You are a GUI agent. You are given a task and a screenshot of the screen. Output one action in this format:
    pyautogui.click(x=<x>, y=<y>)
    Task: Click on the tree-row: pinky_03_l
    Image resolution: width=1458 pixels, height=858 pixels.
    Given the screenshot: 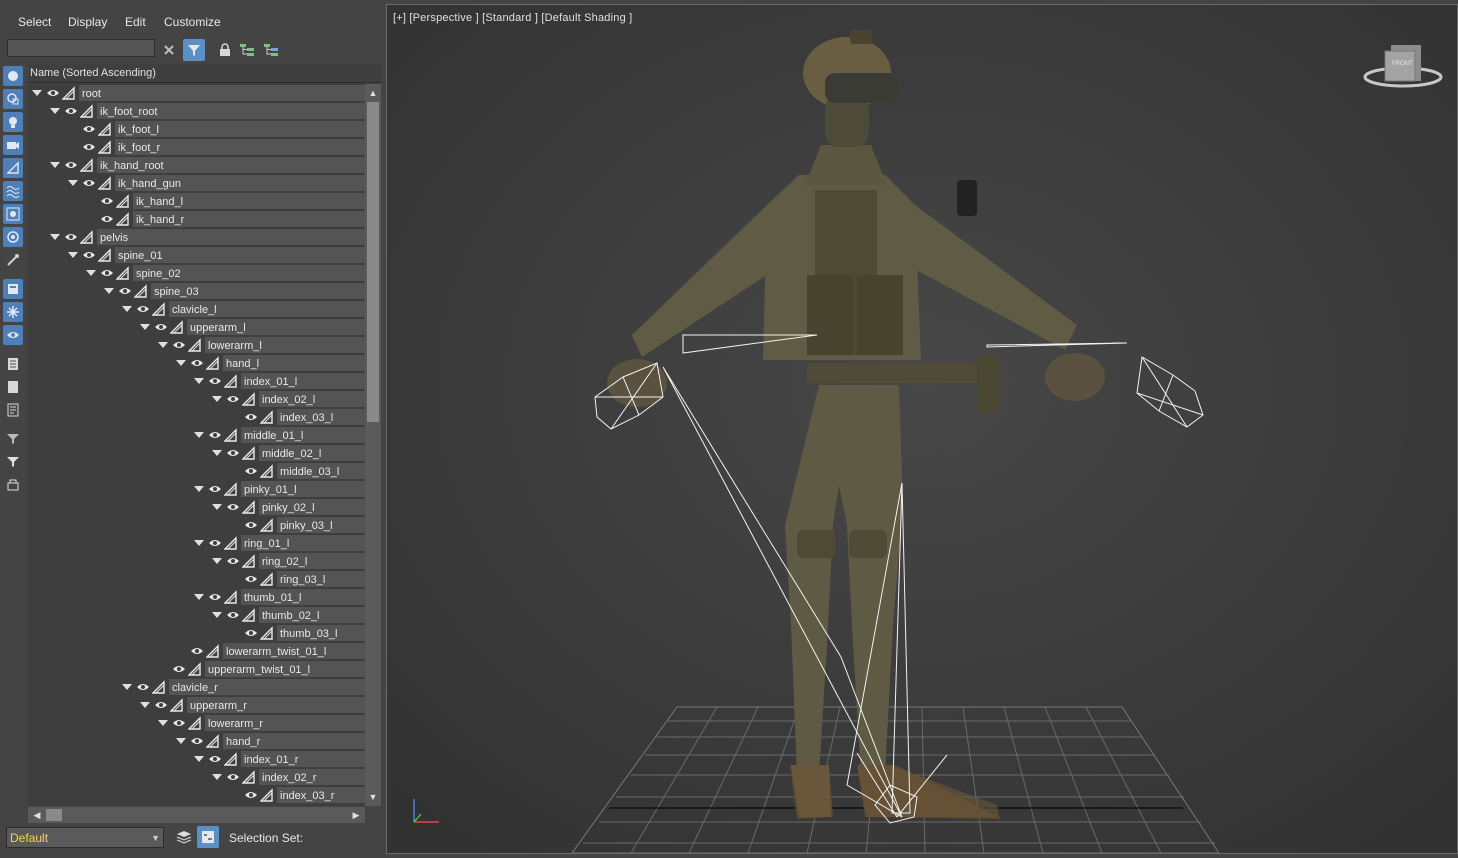 What is the action you would take?
    pyautogui.click(x=196, y=525)
    